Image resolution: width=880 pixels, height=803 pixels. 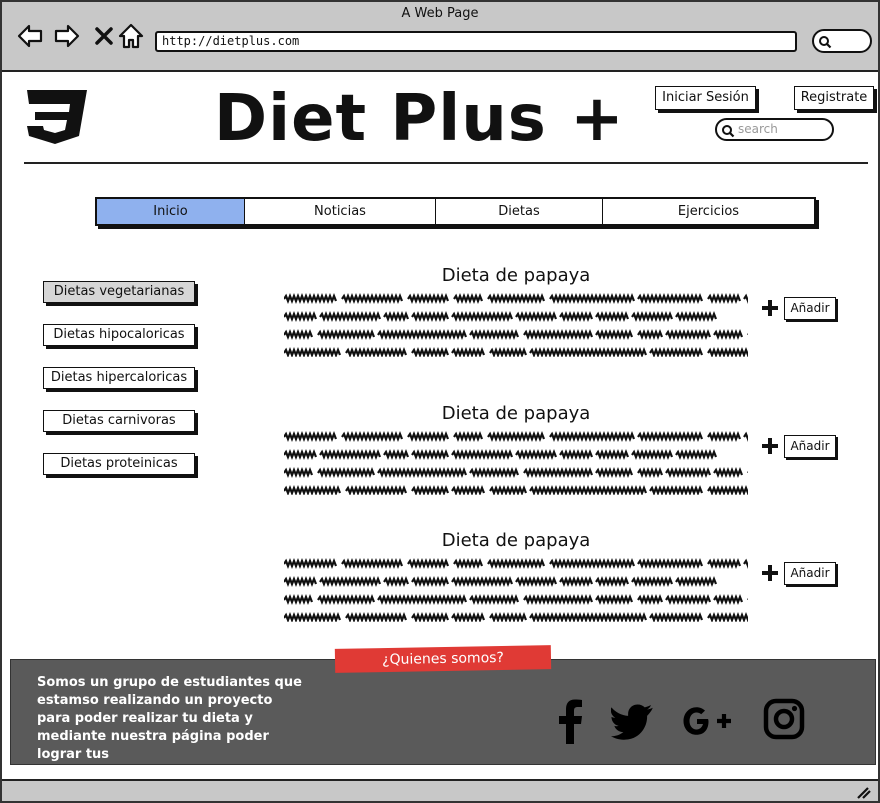 What do you see at coordinates (57, 117) in the screenshot?
I see `css3-logo` at bounding box center [57, 117].